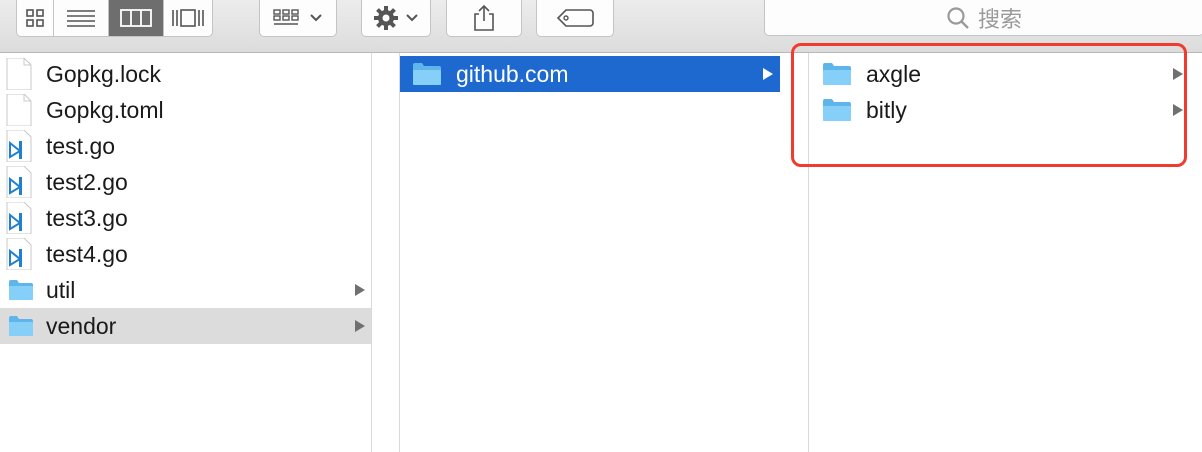 This screenshot has width=1202, height=452. I want to click on arrange-button, so click(298, 18).